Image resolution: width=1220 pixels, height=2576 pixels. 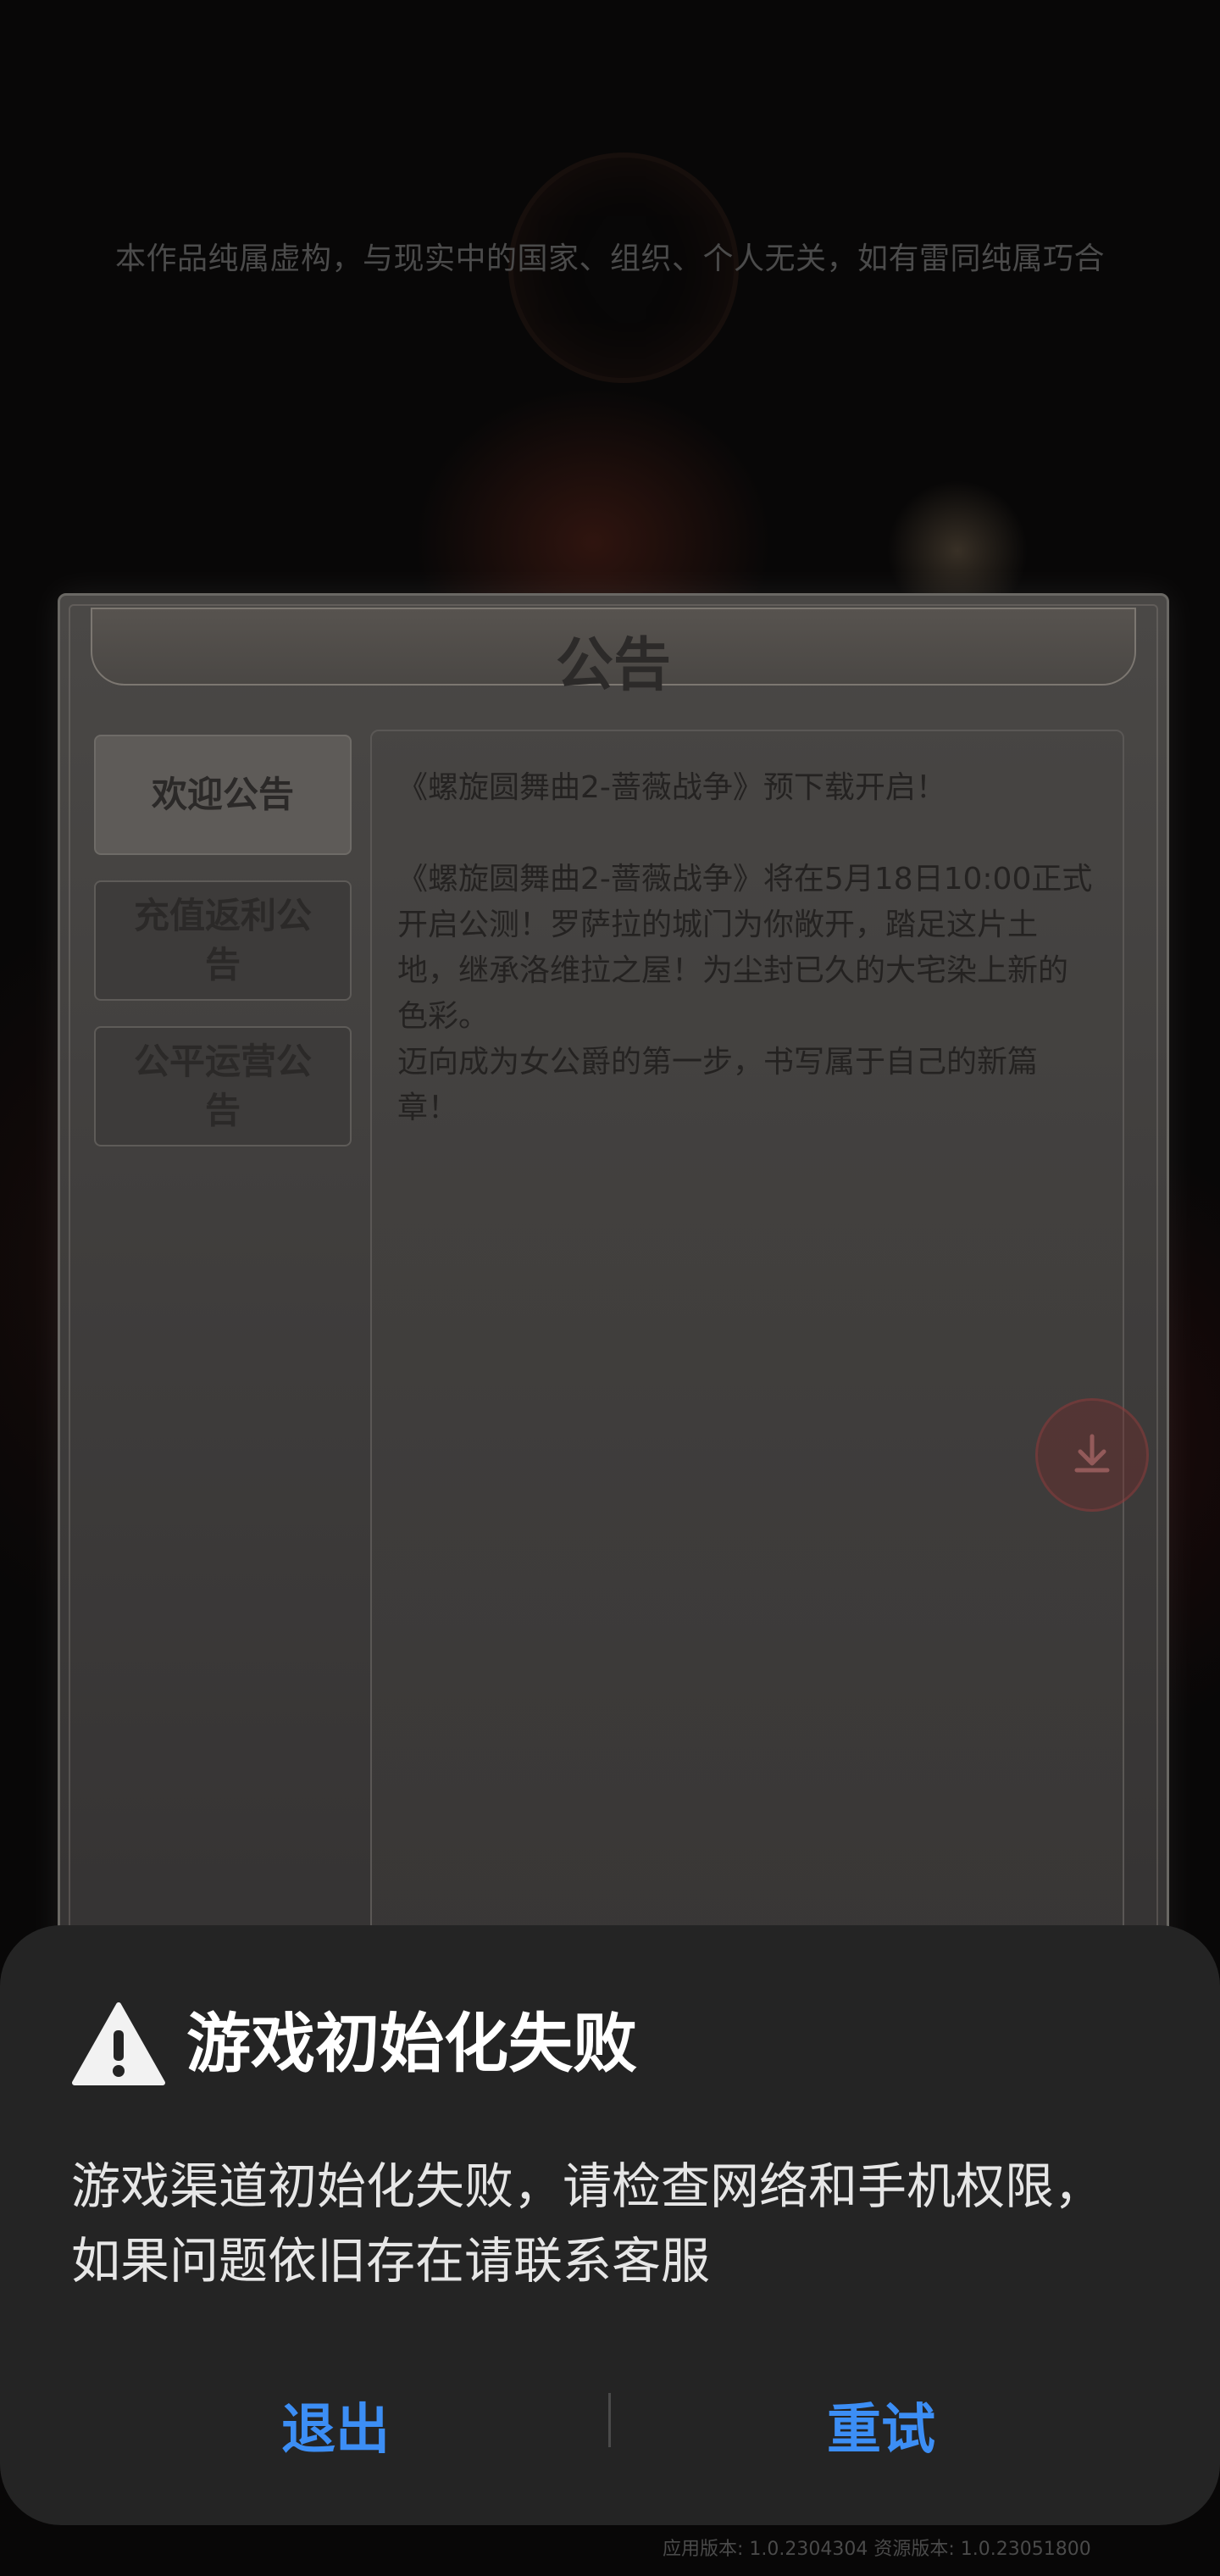 I want to click on tab-fair-operation-notice: 公平运营公告, so click(x=223, y=1086).